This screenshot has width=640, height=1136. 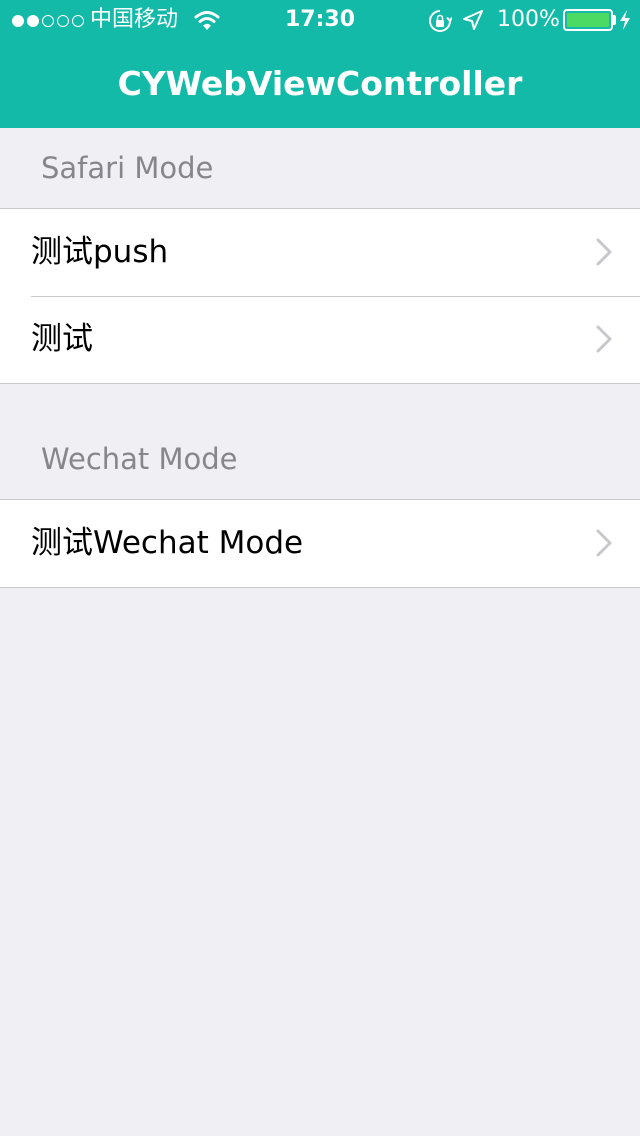 What do you see at coordinates (614, 20) in the screenshot?
I see `battery-cap` at bounding box center [614, 20].